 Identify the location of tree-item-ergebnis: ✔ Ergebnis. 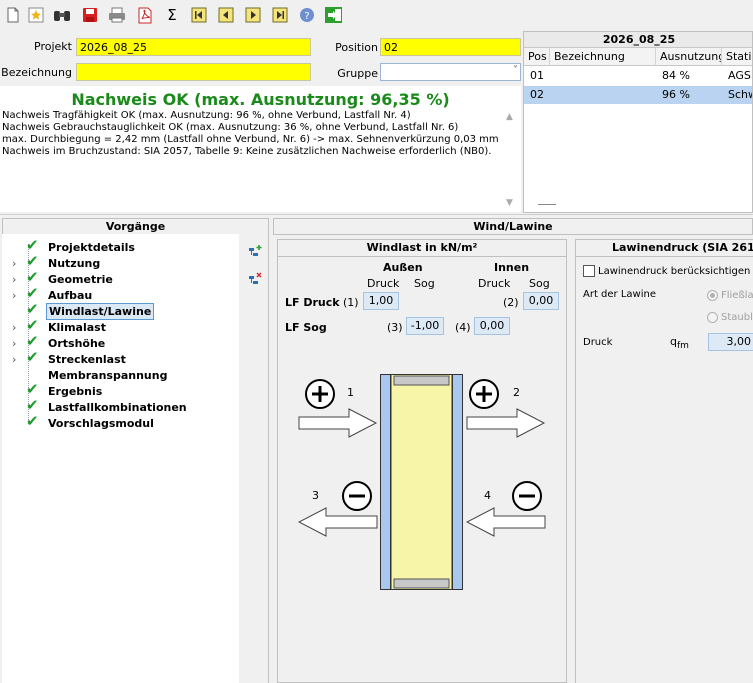
(112, 391).